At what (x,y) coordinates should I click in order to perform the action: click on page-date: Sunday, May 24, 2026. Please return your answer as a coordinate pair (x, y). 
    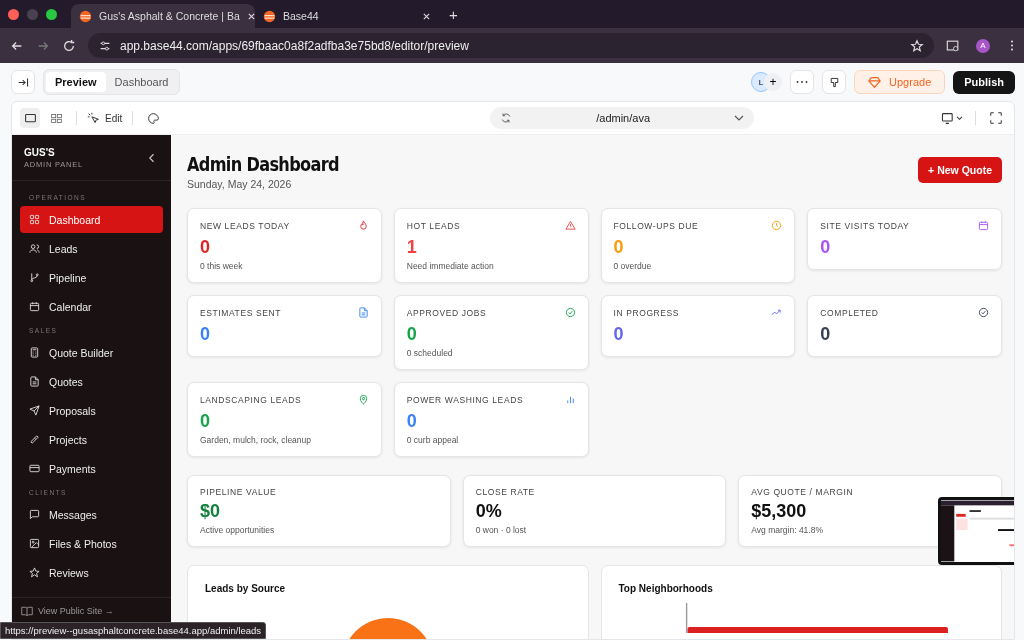
    Looking at the image, I should click on (240, 184).